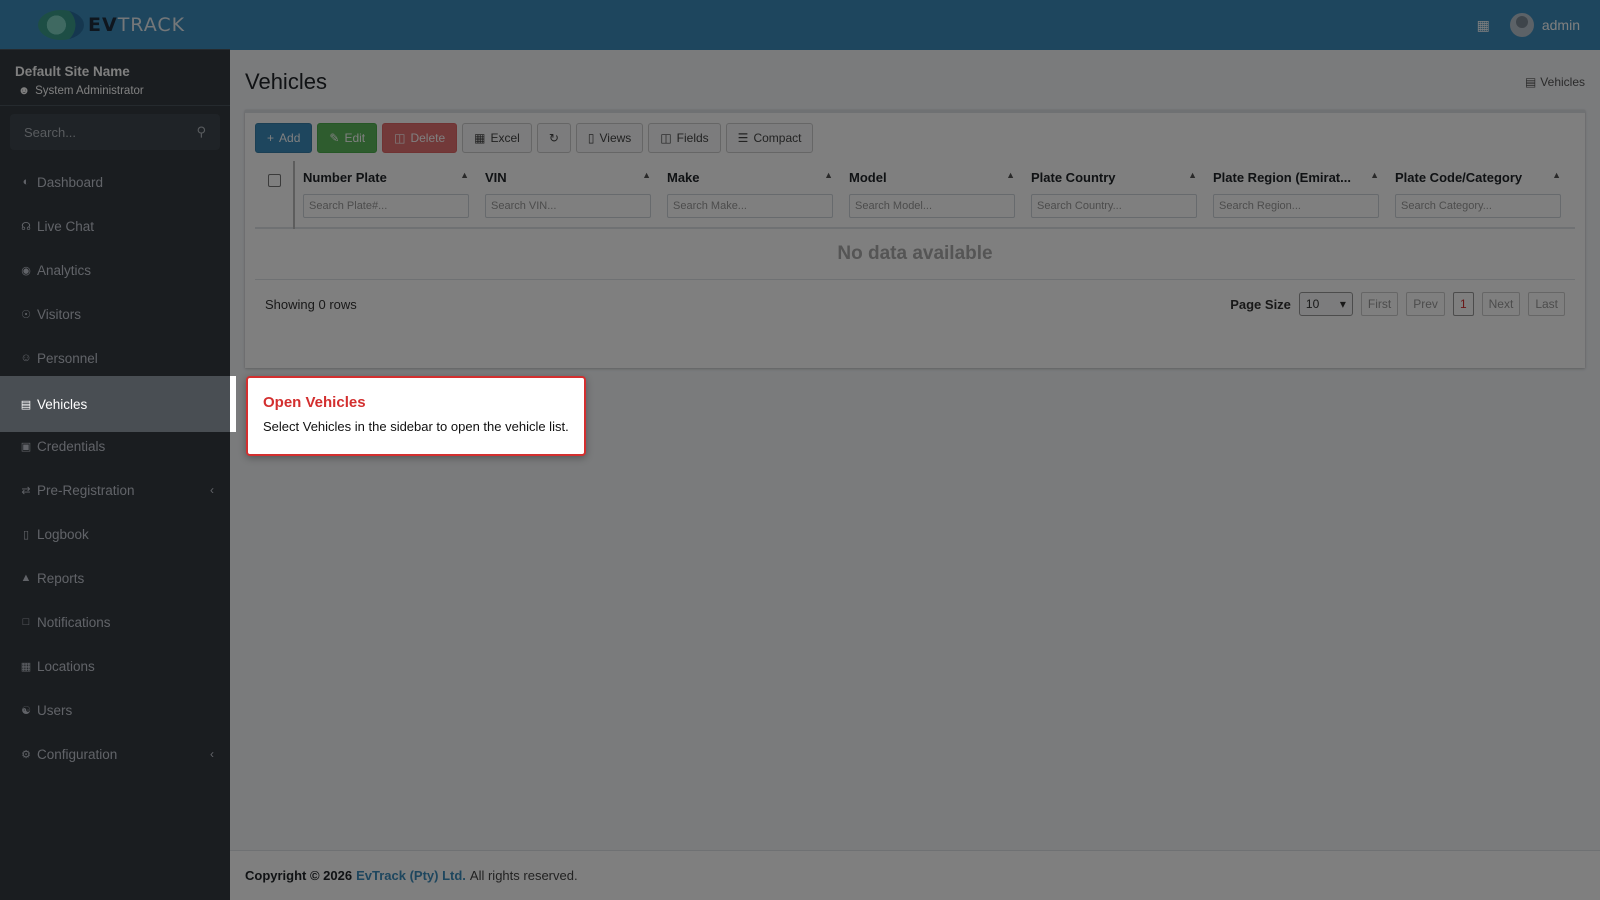 This screenshot has width=1600, height=900. I want to click on trash-icon: ◫, so click(400, 138).